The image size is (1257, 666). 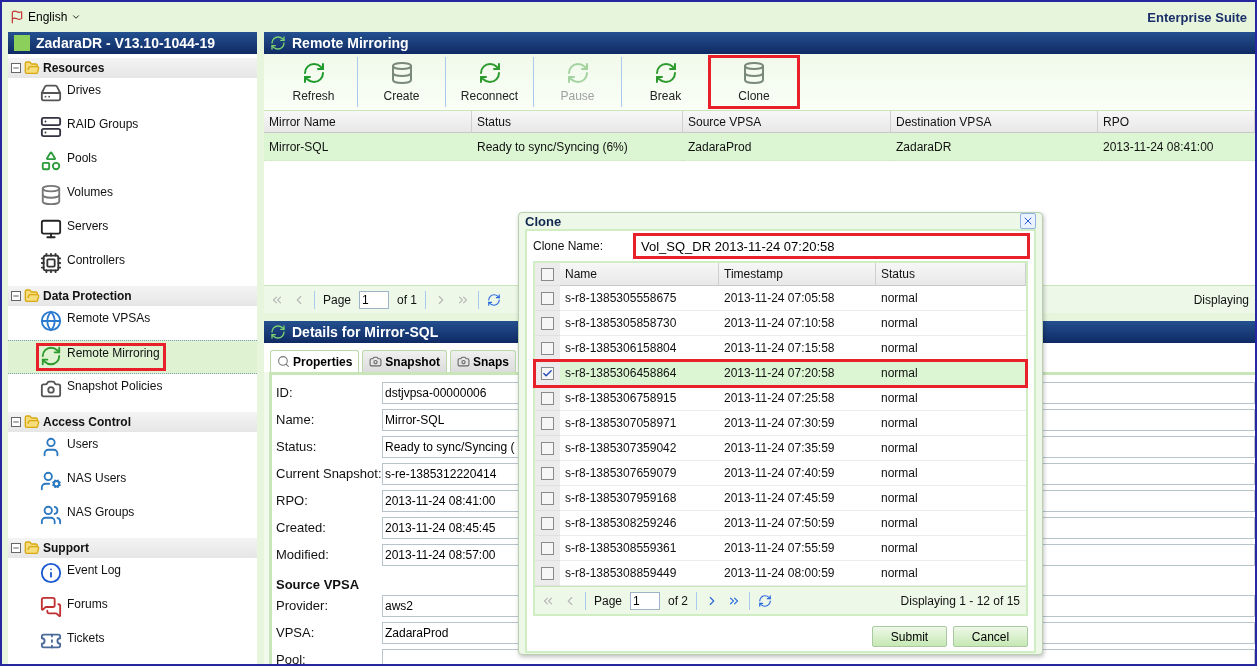 What do you see at coordinates (754, 82) in the screenshot?
I see `toolbar-button: Clone` at bounding box center [754, 82].